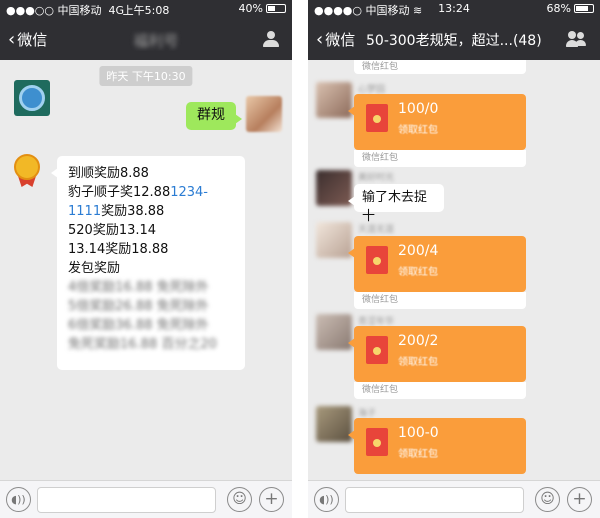 The height and width of the screenshot is (518, 600). Describe the element at coordinates (418, 433) in the screenshot. I see `red-packet-text: 100-0` at that location.